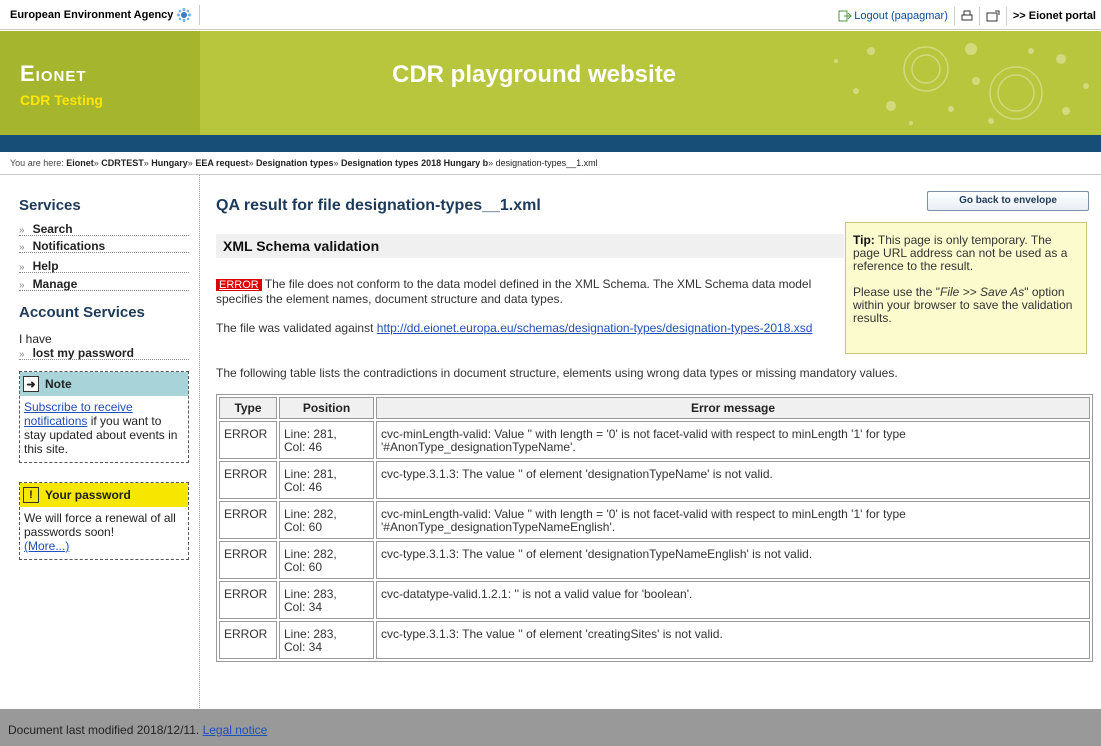 This screenshot has width=1101, height=746. I want to click on breadcrumb-item: Hungary, so click(169, 163).